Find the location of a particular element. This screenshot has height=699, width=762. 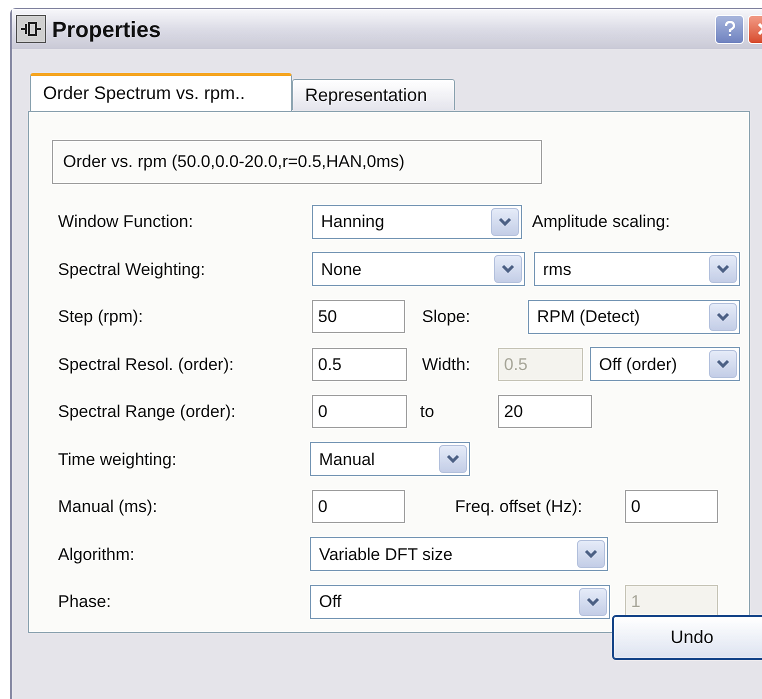

help-button is located at coordinates (729, 29).